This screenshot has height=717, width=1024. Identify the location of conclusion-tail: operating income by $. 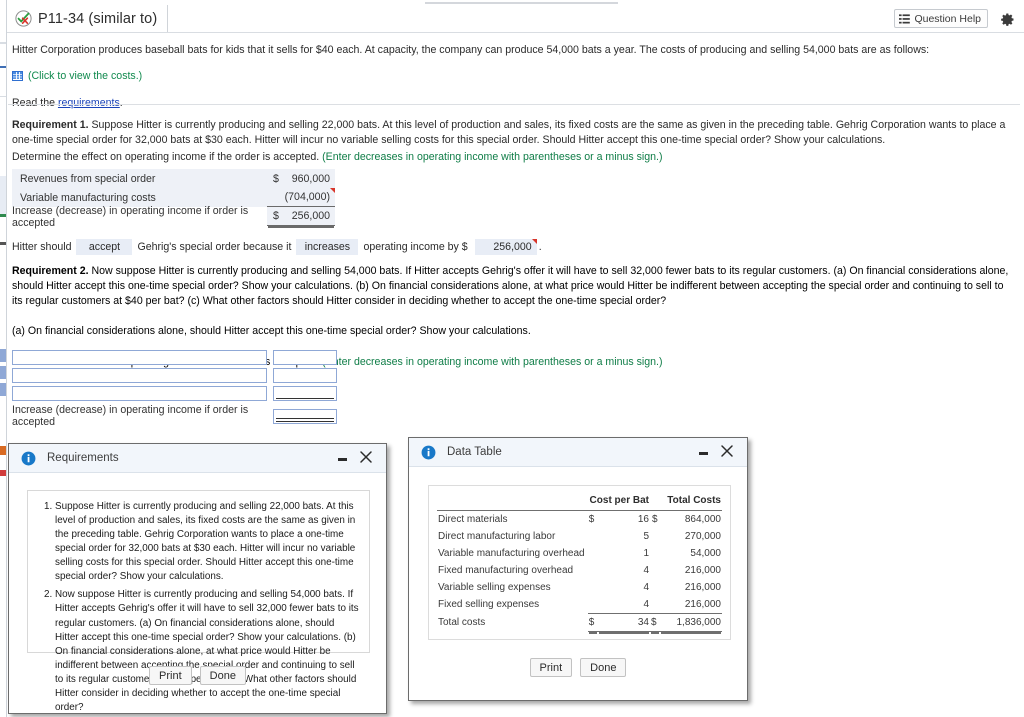
(415, 247).